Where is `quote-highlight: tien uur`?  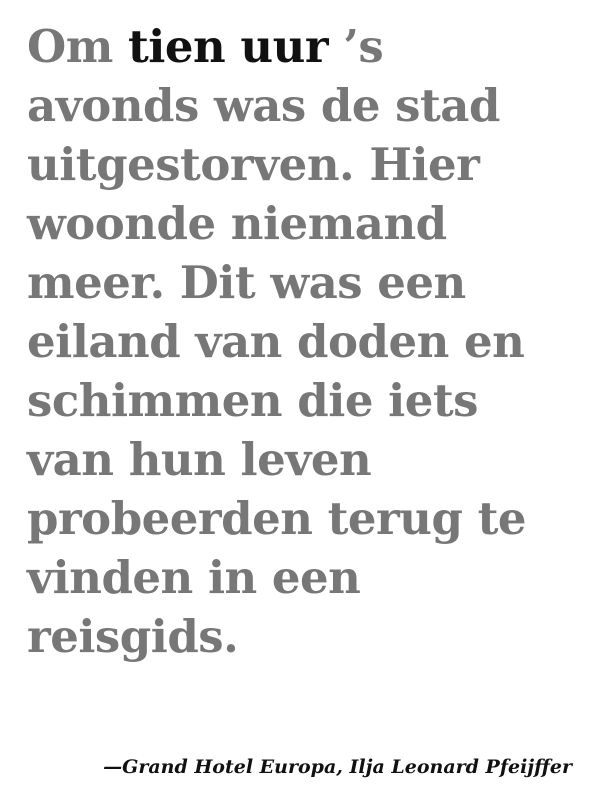
quote-highlight: tien uur is located at coordinates (228, 46).